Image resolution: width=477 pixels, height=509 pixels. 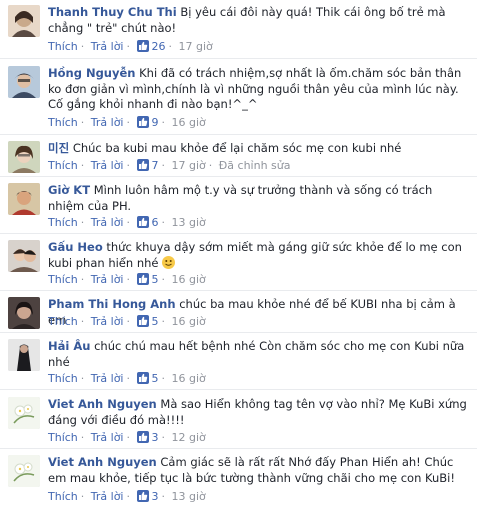 I want to click on commenter-name: Gấu Heo, so click(x=75, y=247).